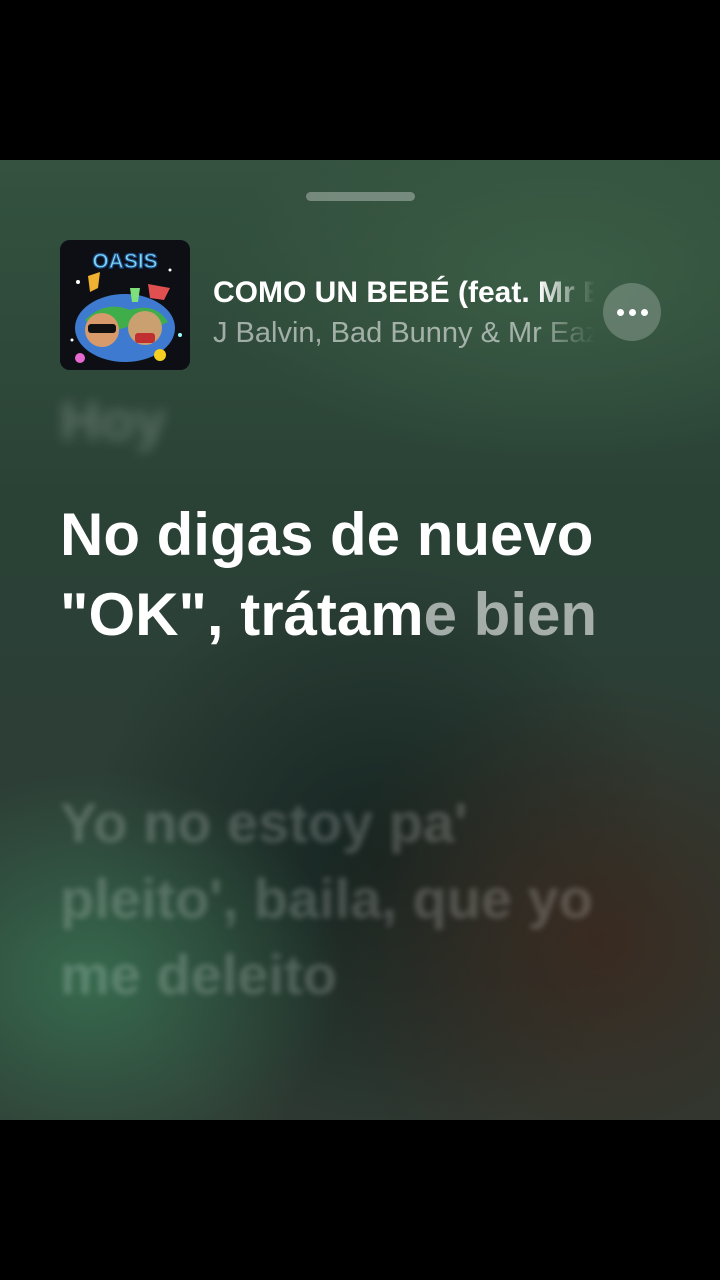  What do you see at coordinates (124, 261) in the screenshot?
I see `album-art-logo: OASIS` at bounding box center [124, 261].